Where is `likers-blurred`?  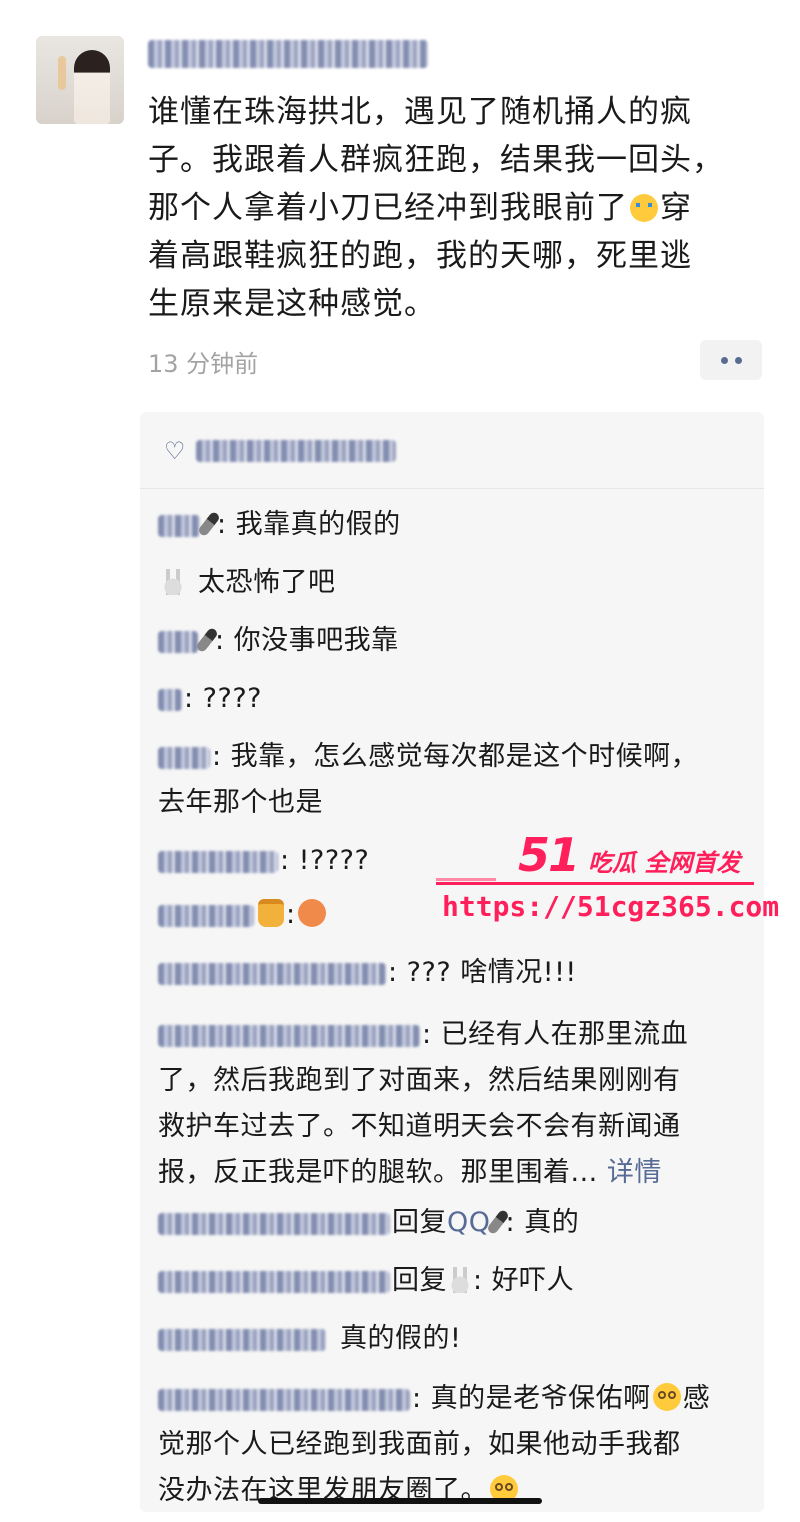 likers-blurred is located at coordinates (295, 451).